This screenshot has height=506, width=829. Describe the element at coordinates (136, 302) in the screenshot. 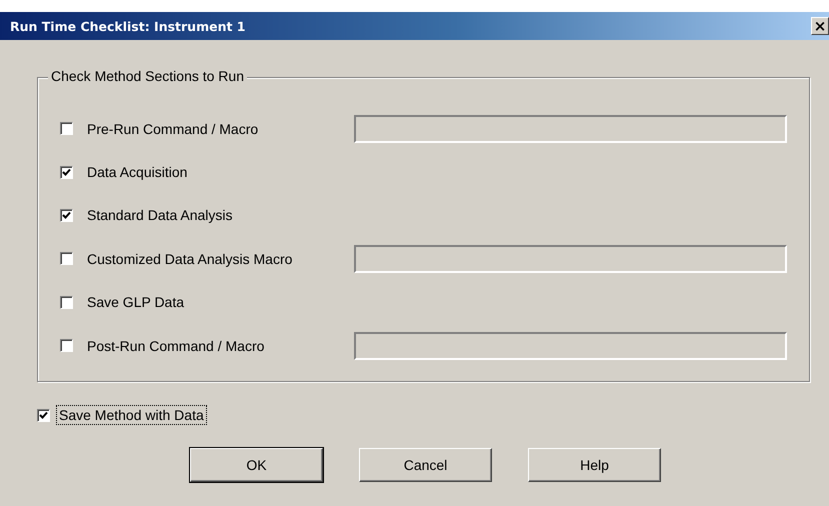

I see `checkbox-label: Save GLP Data` at that location.